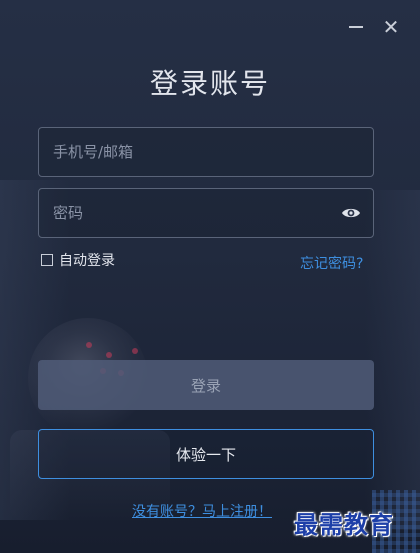 This screenshot has width=420, height=553. I want to click on auto-login-option: 自动登录, so click(78, 260).